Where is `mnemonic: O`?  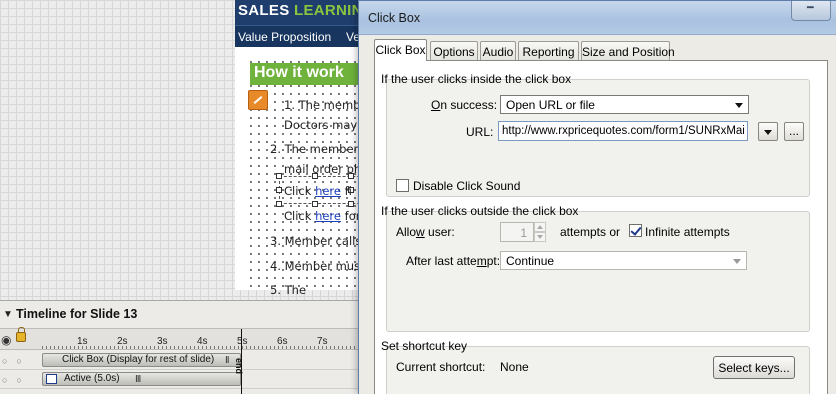 mnemonic: O is located at coordinates (436, 105).